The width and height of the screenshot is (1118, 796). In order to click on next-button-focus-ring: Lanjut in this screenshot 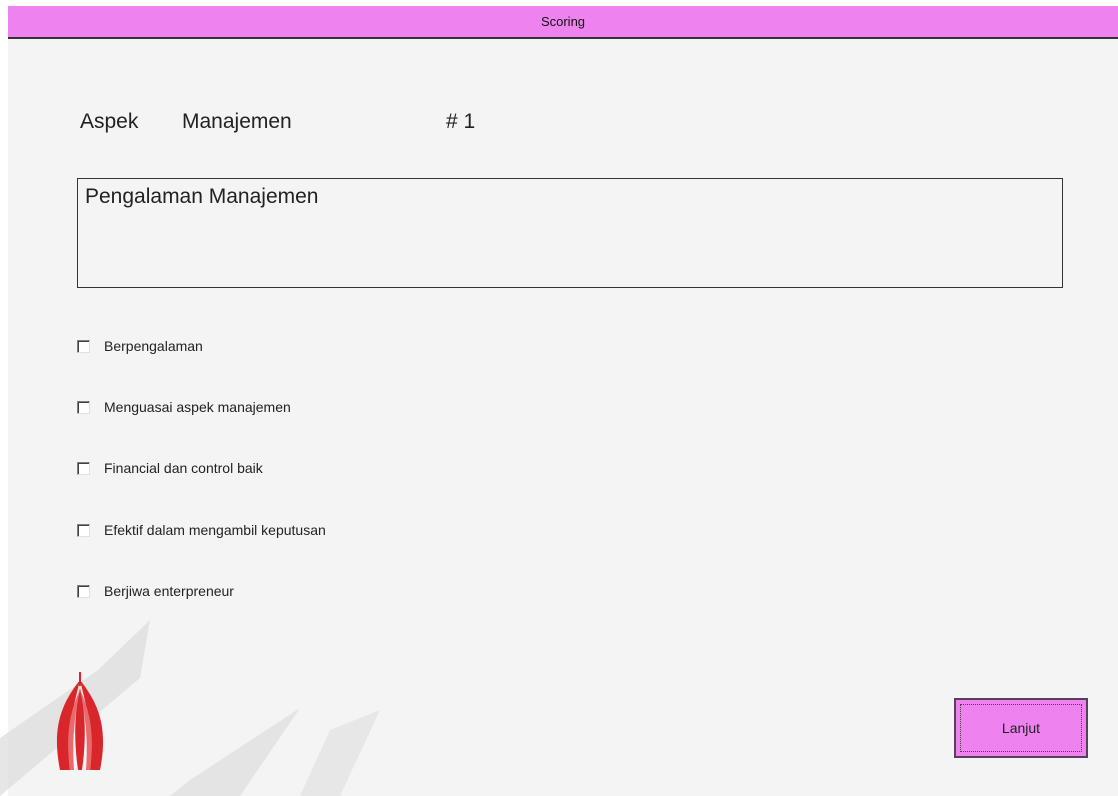, I will do `click(1021, 728)`.